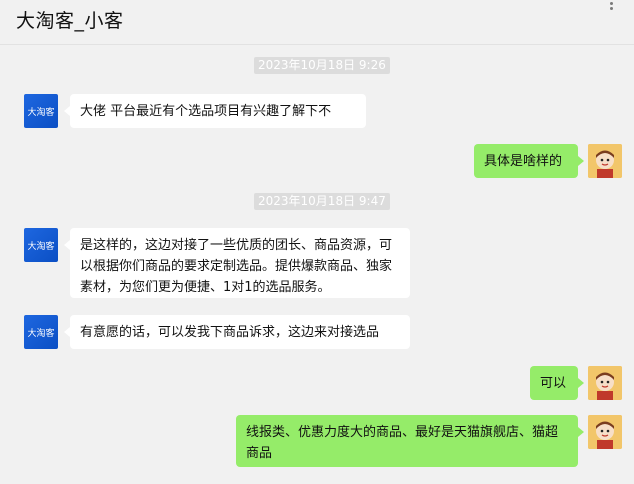 The image size is (634, 484). I want to click on chat-header: 大淘客_小客, so click(317, 22).